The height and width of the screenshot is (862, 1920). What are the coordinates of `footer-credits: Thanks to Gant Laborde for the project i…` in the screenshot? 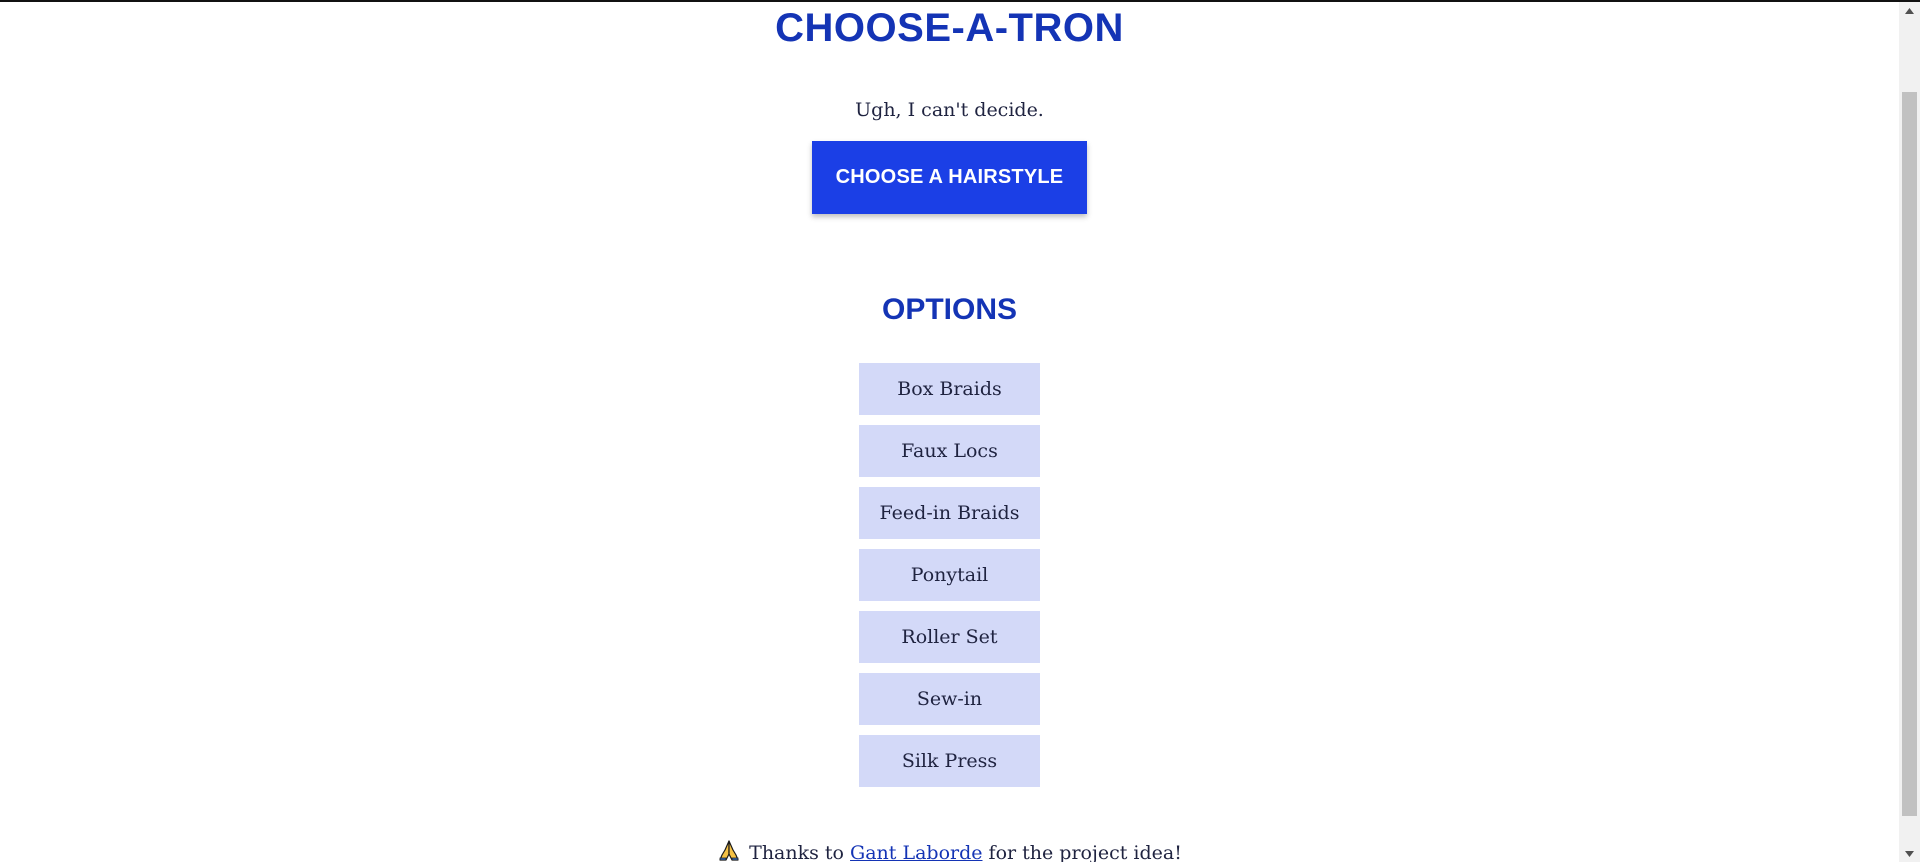 It's located at (949, 850).